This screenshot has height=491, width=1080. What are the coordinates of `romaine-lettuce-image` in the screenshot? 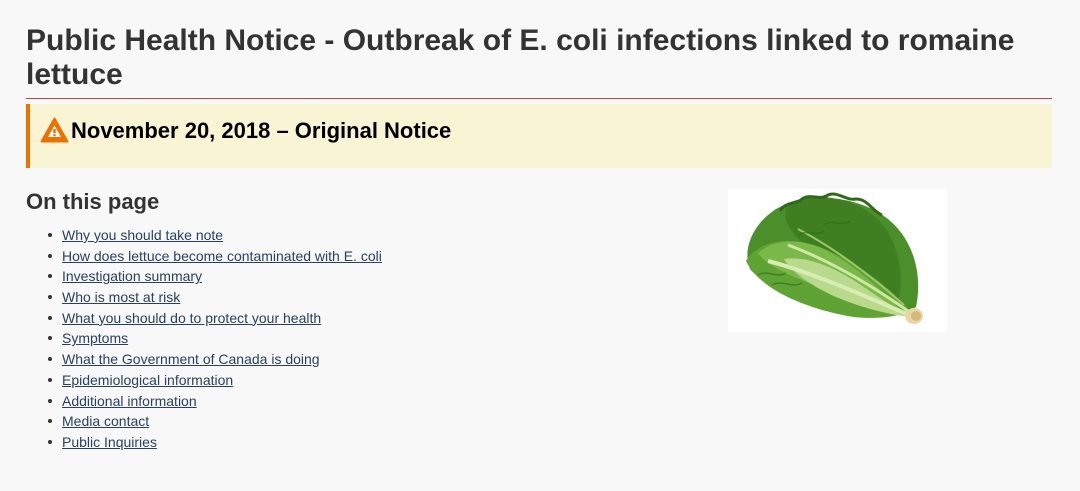 It's located at (837, 260).